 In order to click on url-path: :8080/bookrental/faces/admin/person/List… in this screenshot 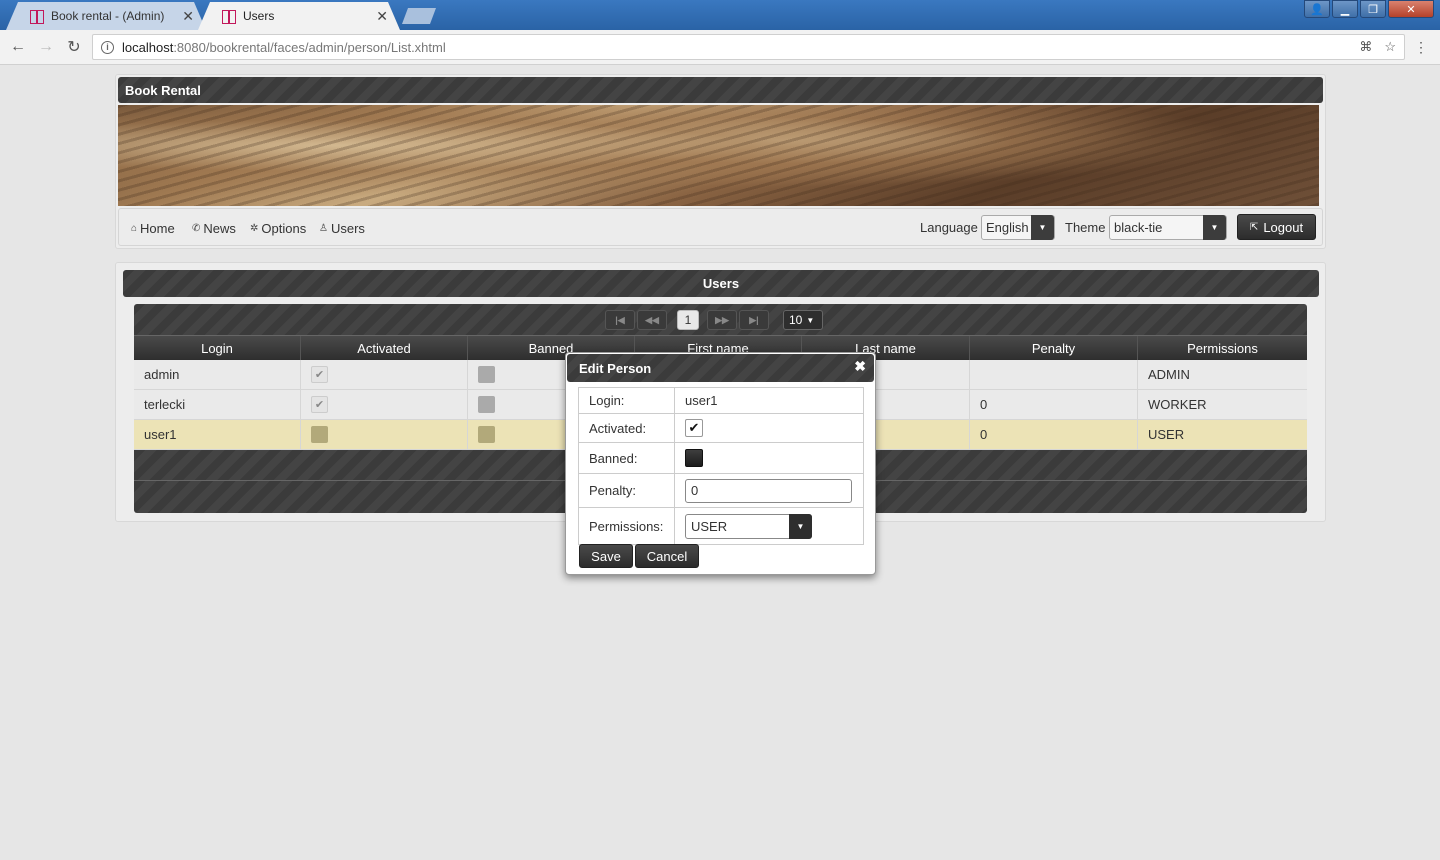, I will do `click(309, 47)`.